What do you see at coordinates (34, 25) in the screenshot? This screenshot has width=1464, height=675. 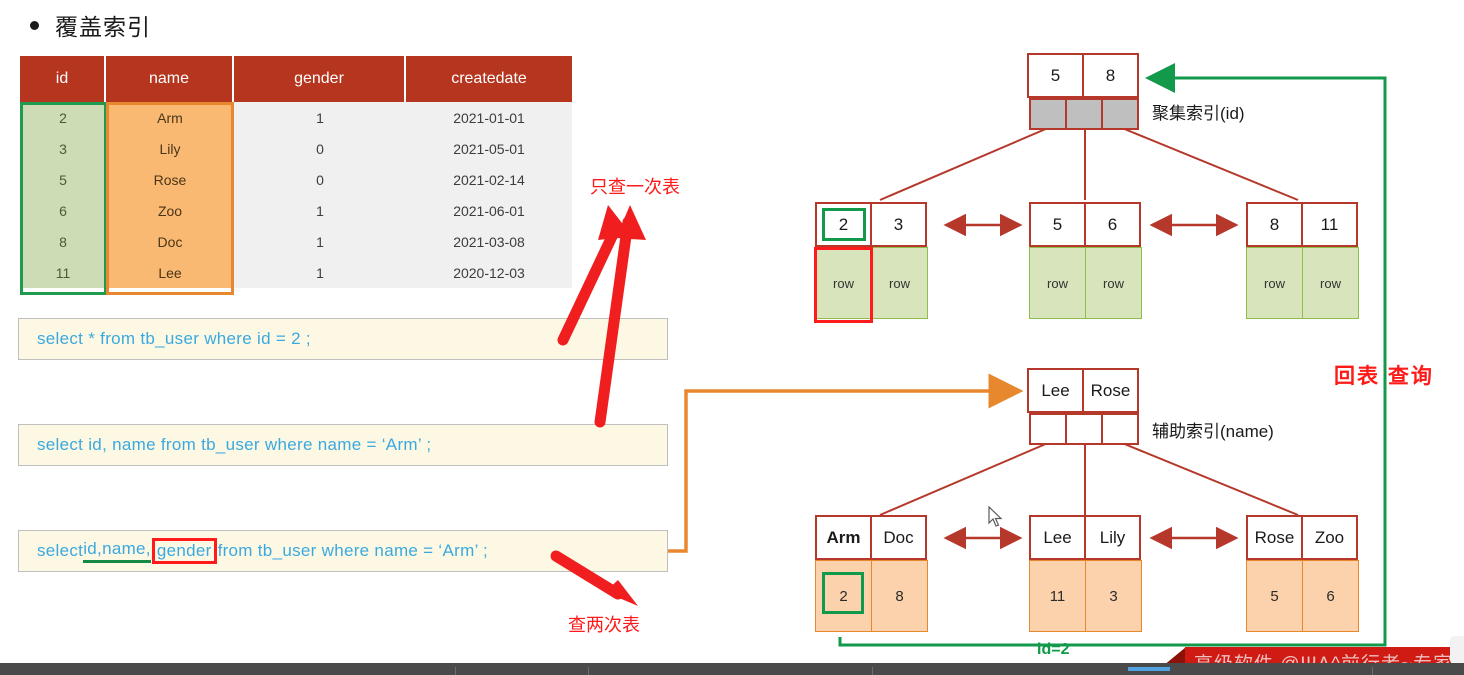 I see `bullet-dot-icon` at bounding box center [34, 25].